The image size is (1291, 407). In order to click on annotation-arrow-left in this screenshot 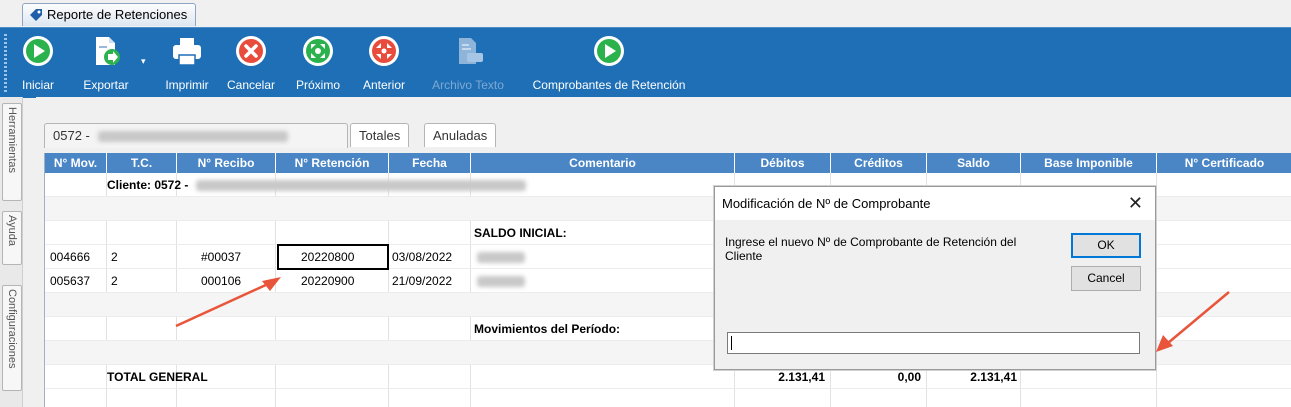, I will do `click(228, 302)`.